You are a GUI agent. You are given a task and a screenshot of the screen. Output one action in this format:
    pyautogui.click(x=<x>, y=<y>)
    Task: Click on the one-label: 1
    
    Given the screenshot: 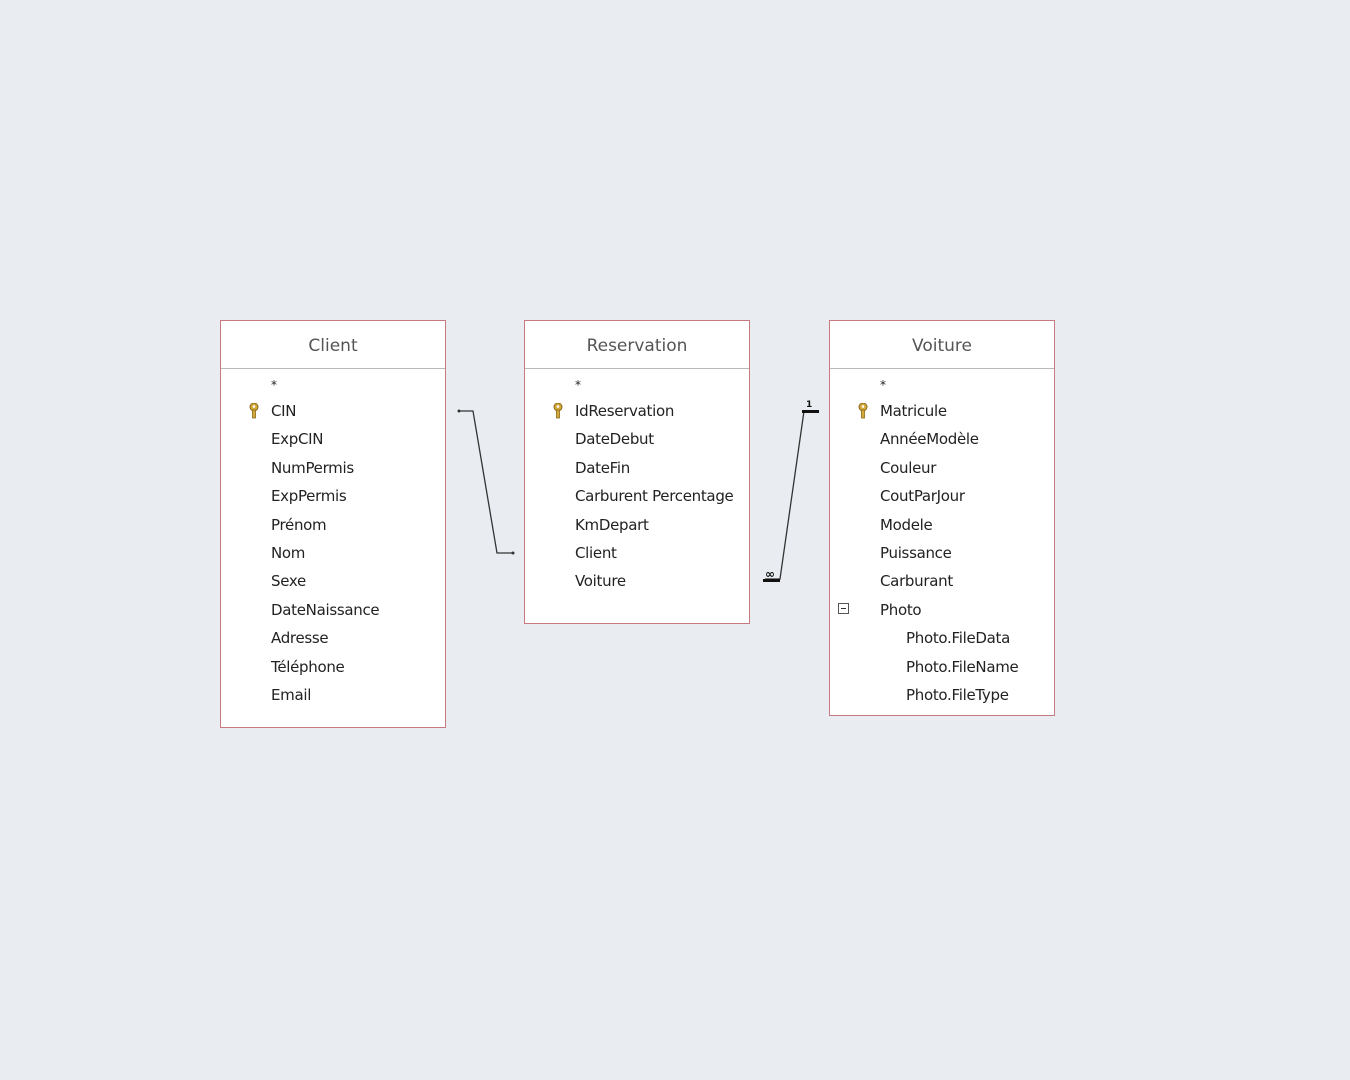 What is the action you would take?
    pyautogui.click(x=809, y=405)
    